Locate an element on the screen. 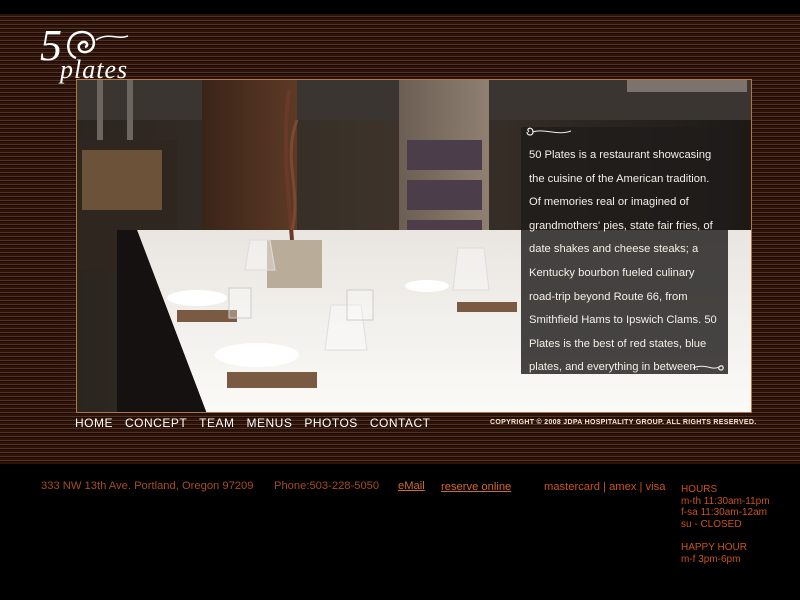  hours-weekdays: m-th 11:30am-11pm is located at coordinates (725, 501).